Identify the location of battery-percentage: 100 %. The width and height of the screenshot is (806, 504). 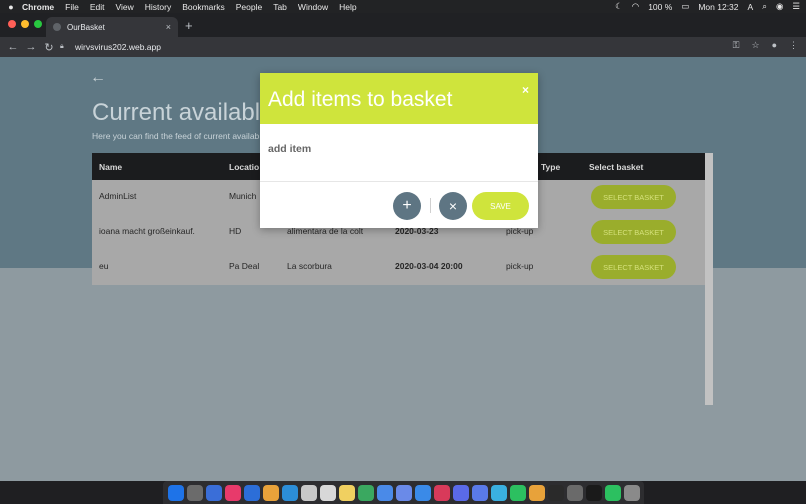
(660, 7).